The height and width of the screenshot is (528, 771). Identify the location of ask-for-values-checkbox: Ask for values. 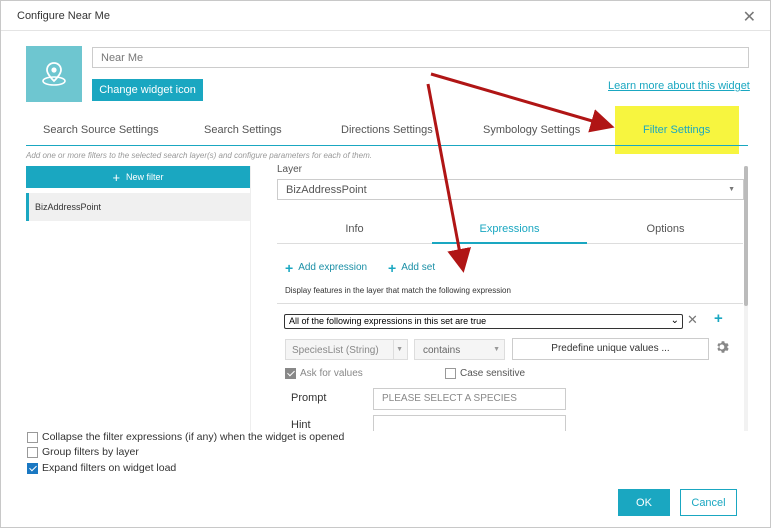
(324, 373).